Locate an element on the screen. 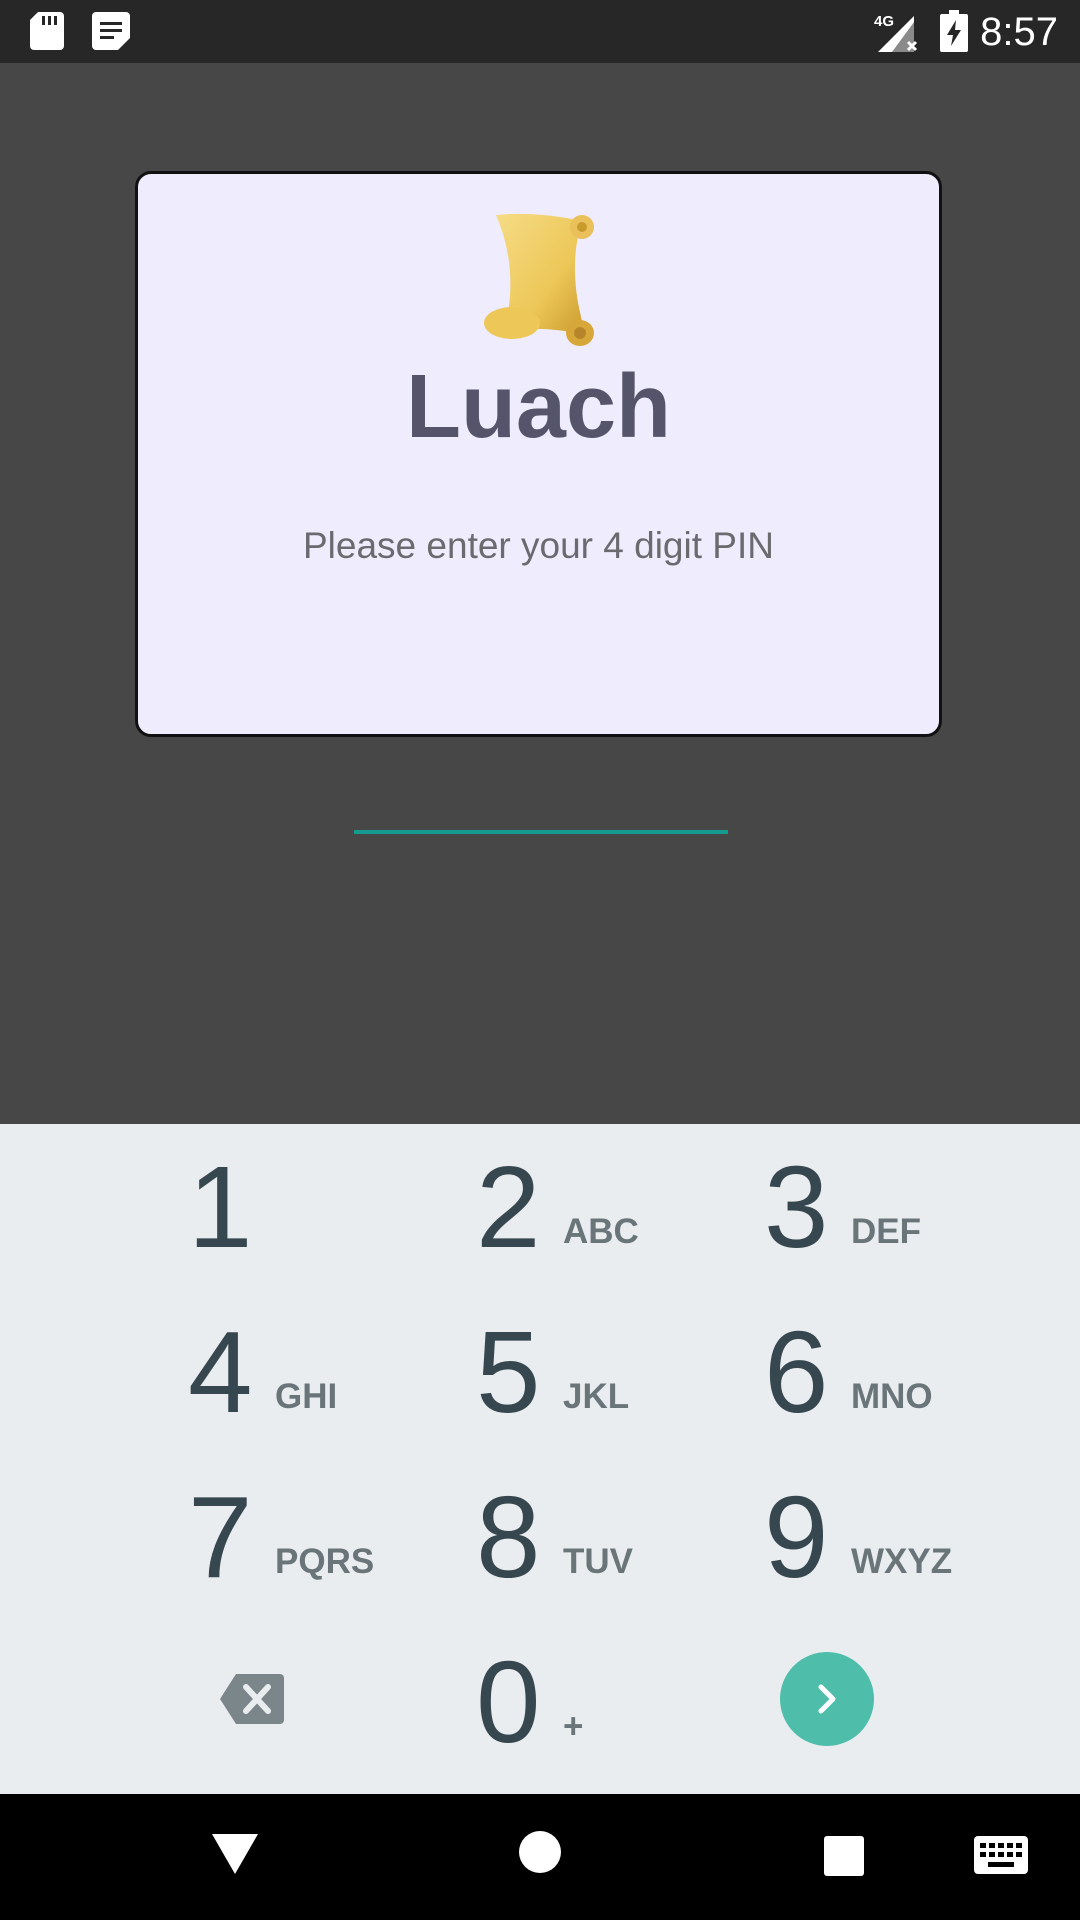 This screenshot has height=1920, width=1080. back-icon is located at coordinates (235, 1856).